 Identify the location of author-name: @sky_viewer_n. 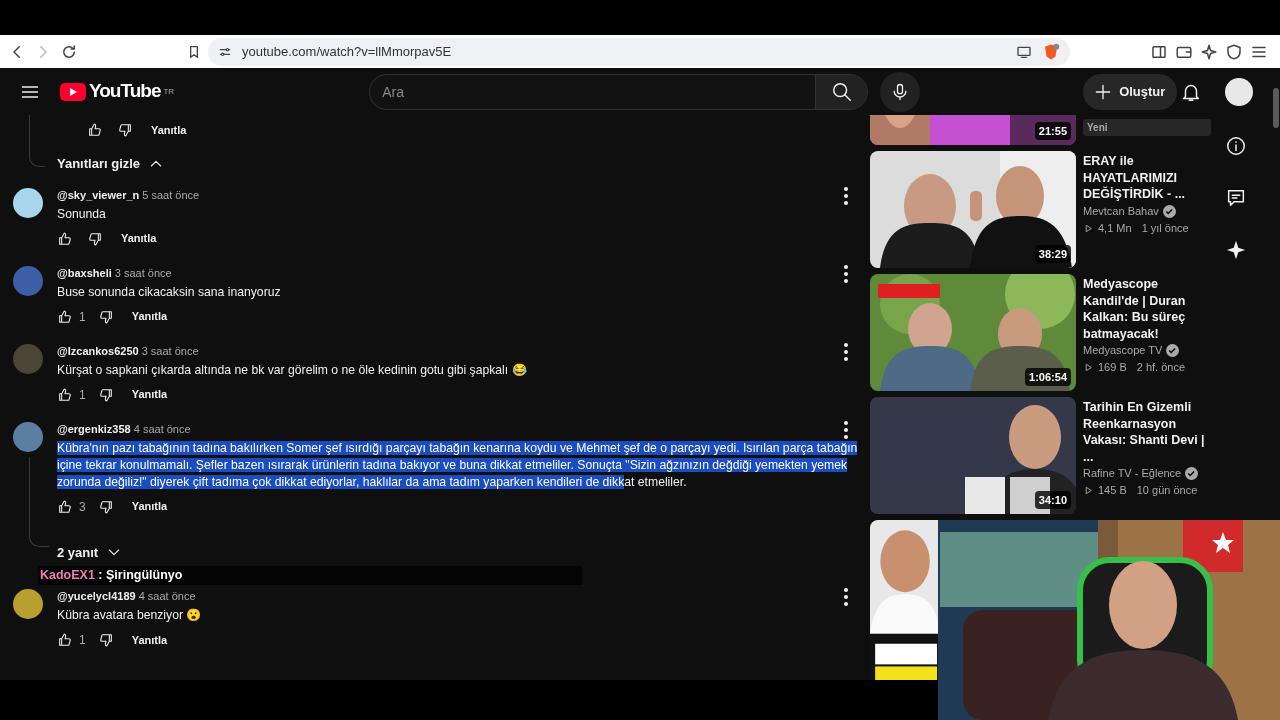
(98, 194).